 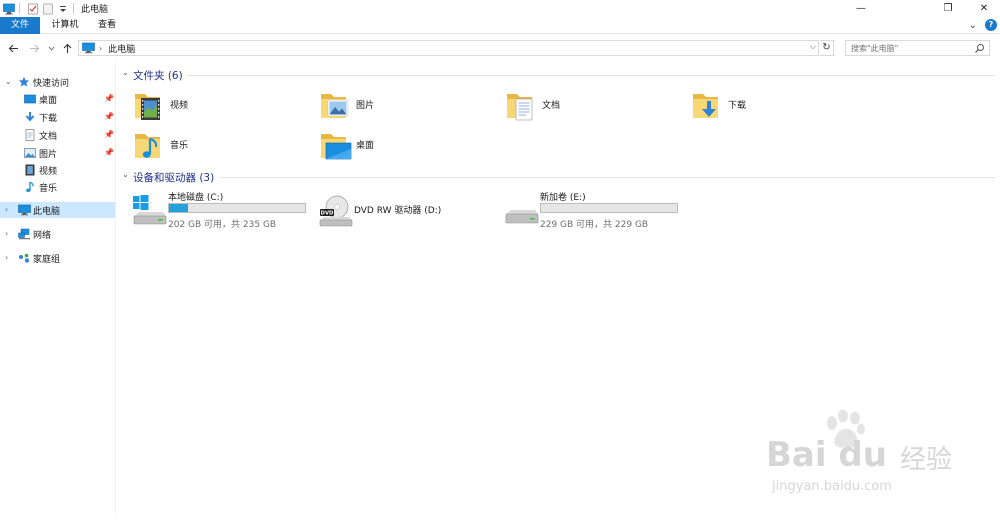 What do you see at coordinates (107, 25) in the screenshot?
I see `tab-view: 查看` at bounding box center [107, 25].